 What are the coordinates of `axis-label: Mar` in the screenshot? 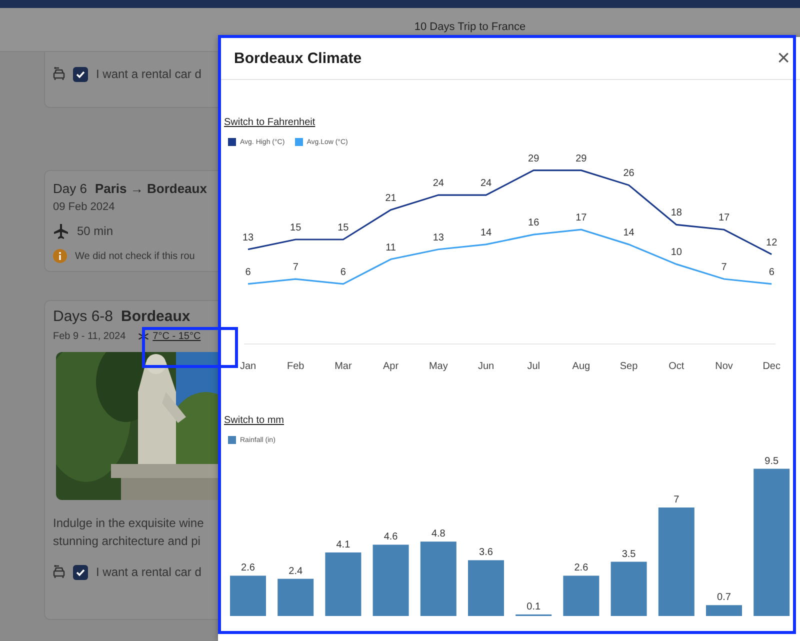 It's located at (343, 366).